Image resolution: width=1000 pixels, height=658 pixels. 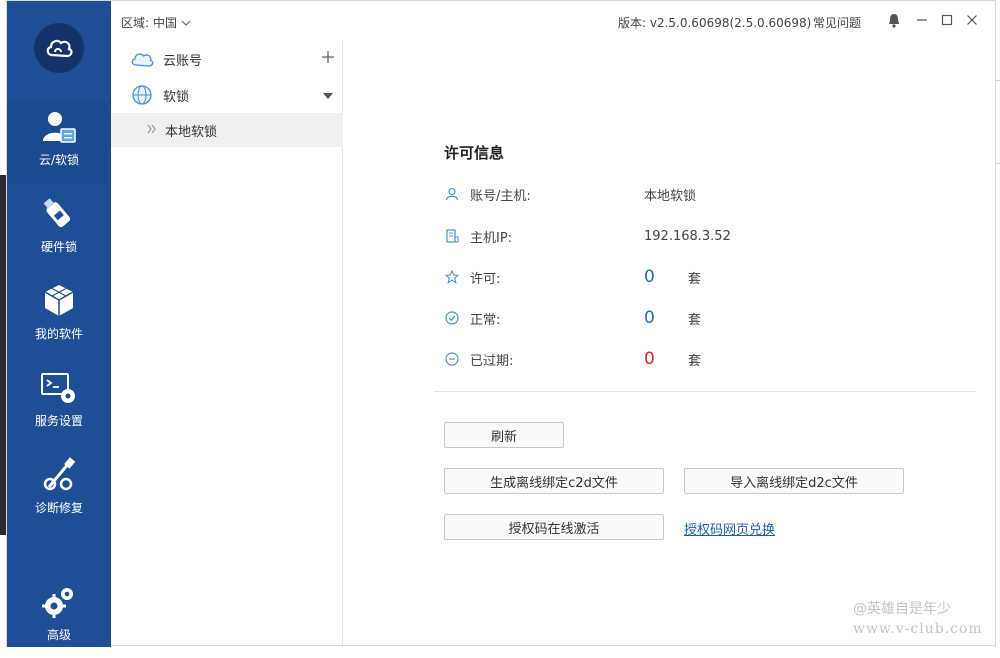 What do you see at coordinates (649, 359) in the screenshot?
I see `expired-count: 0` at bounding box center [649, 359].